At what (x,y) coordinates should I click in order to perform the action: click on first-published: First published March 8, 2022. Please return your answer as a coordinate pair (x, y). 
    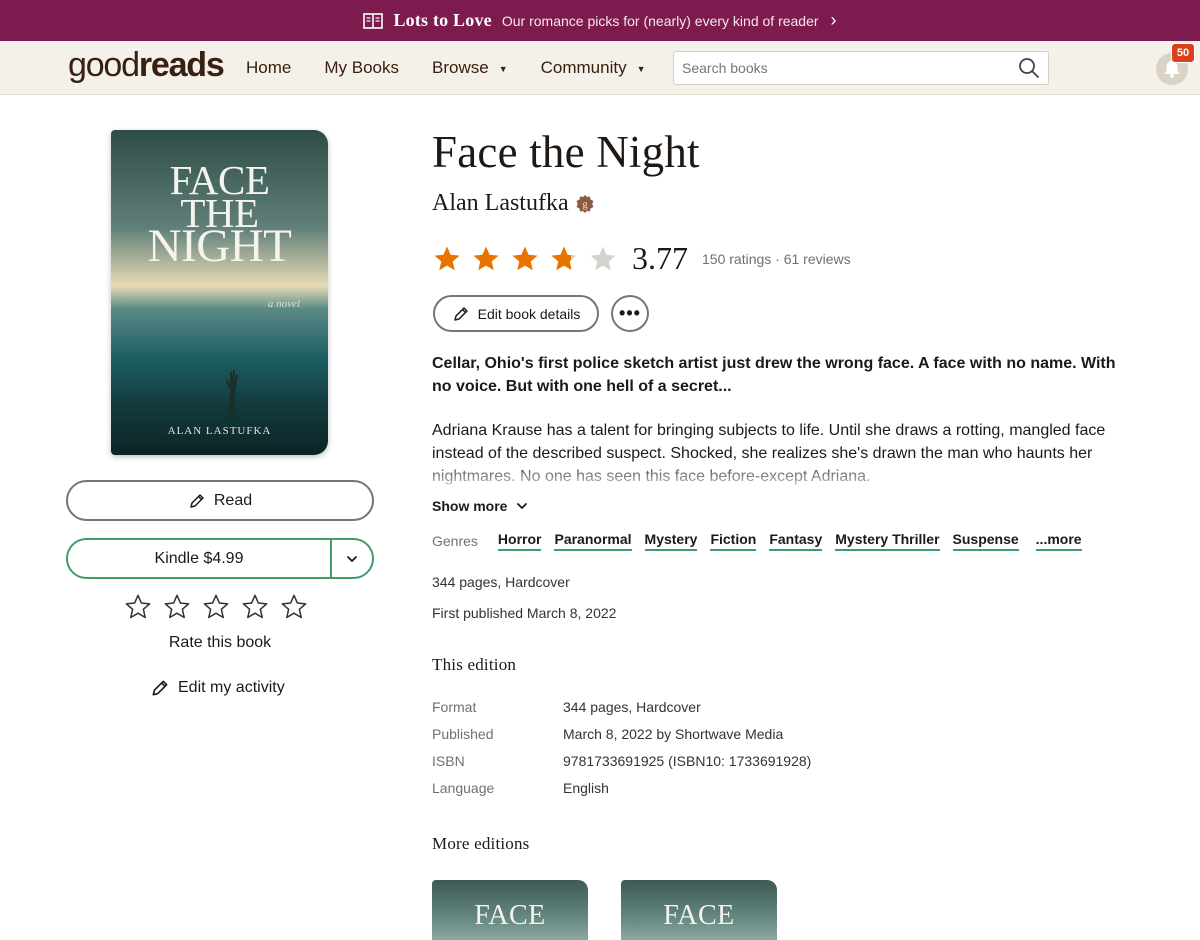
    Looking at the image, I should click on (524, 613).